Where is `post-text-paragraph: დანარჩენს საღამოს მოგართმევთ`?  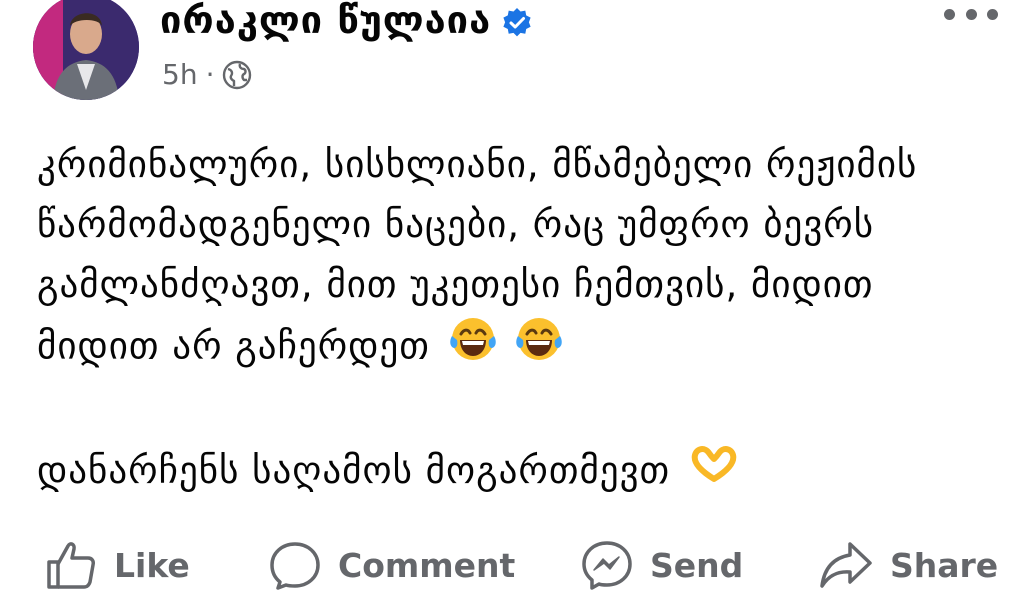
post-text-paragraph: დანარჩენს საღამოს მოგართმევთ is located at coordinates (517, 472).